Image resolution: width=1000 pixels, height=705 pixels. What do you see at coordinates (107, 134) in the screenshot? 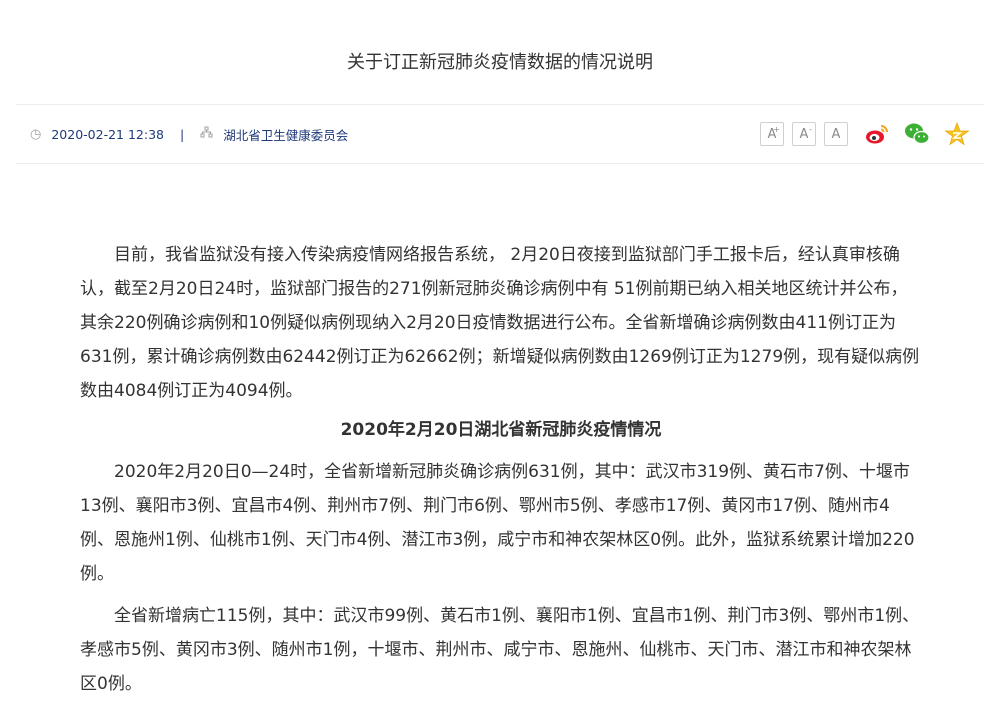
I see `publish-datetime: 2020-02-21 12:38` at bounding box center [107, 134].